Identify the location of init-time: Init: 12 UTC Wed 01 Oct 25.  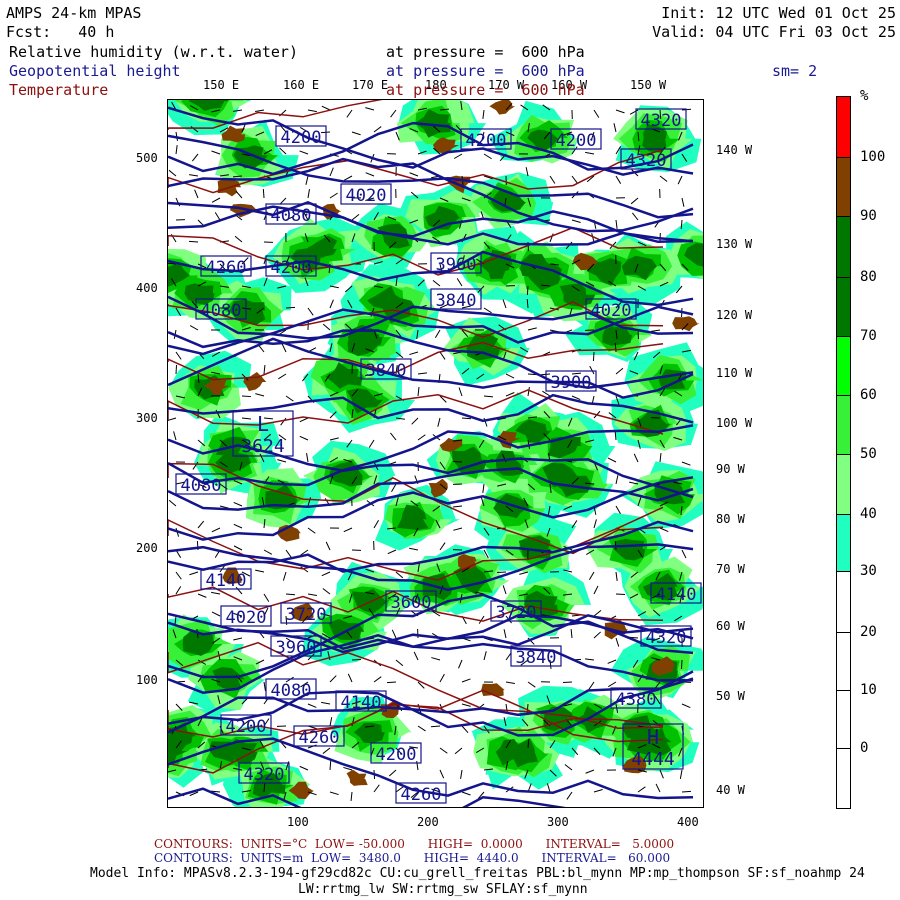
(778, 13).